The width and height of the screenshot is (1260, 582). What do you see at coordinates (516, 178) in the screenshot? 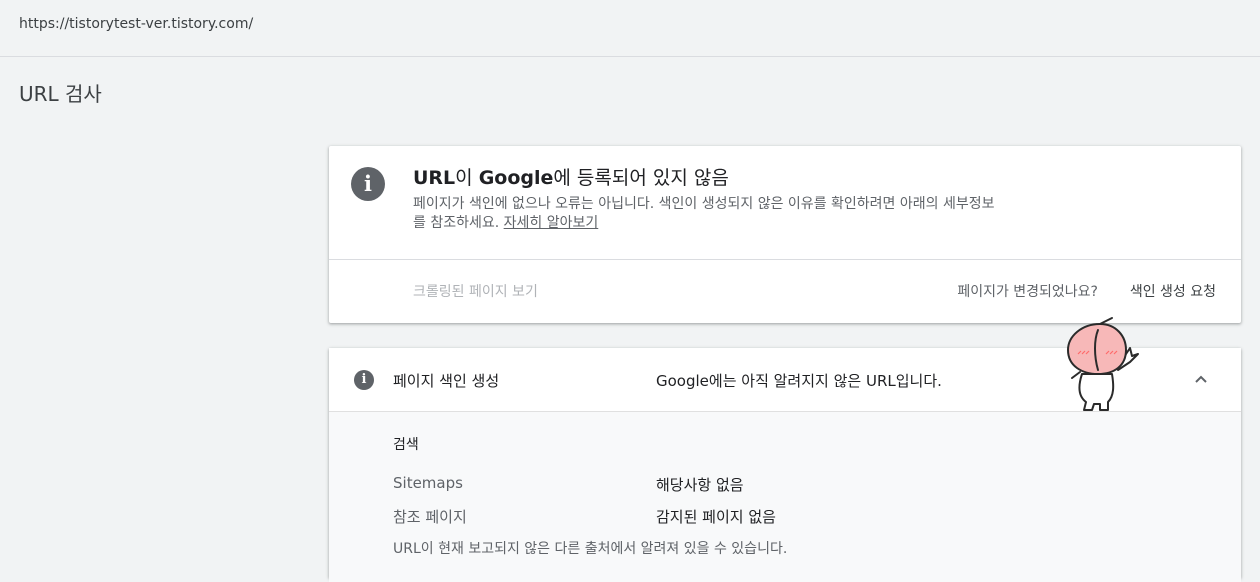
I see `title-google: Google` at bounding box center [516, 178].